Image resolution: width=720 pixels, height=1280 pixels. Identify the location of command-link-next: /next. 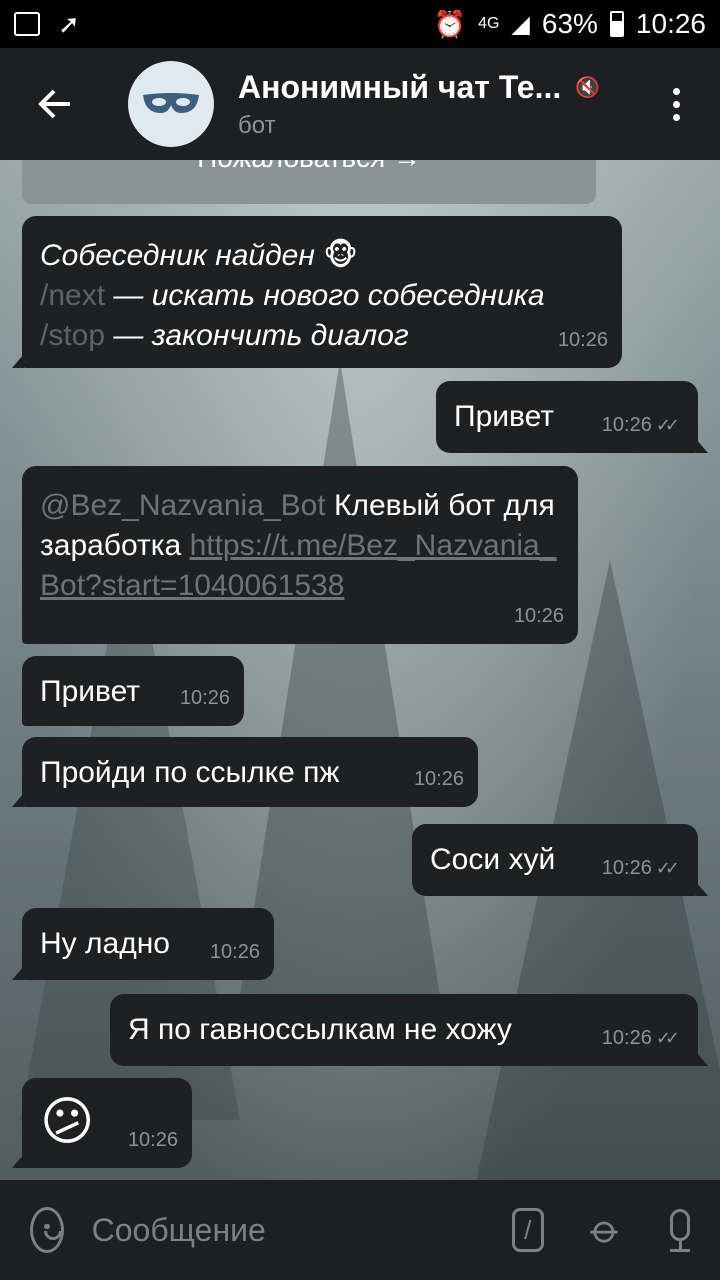
(72, 295).